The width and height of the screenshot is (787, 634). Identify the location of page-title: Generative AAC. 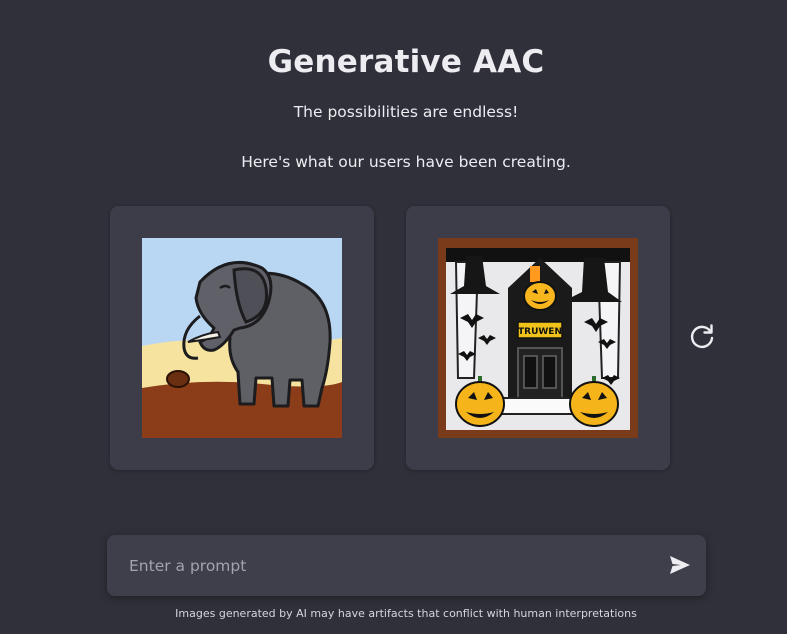
(406, 62).